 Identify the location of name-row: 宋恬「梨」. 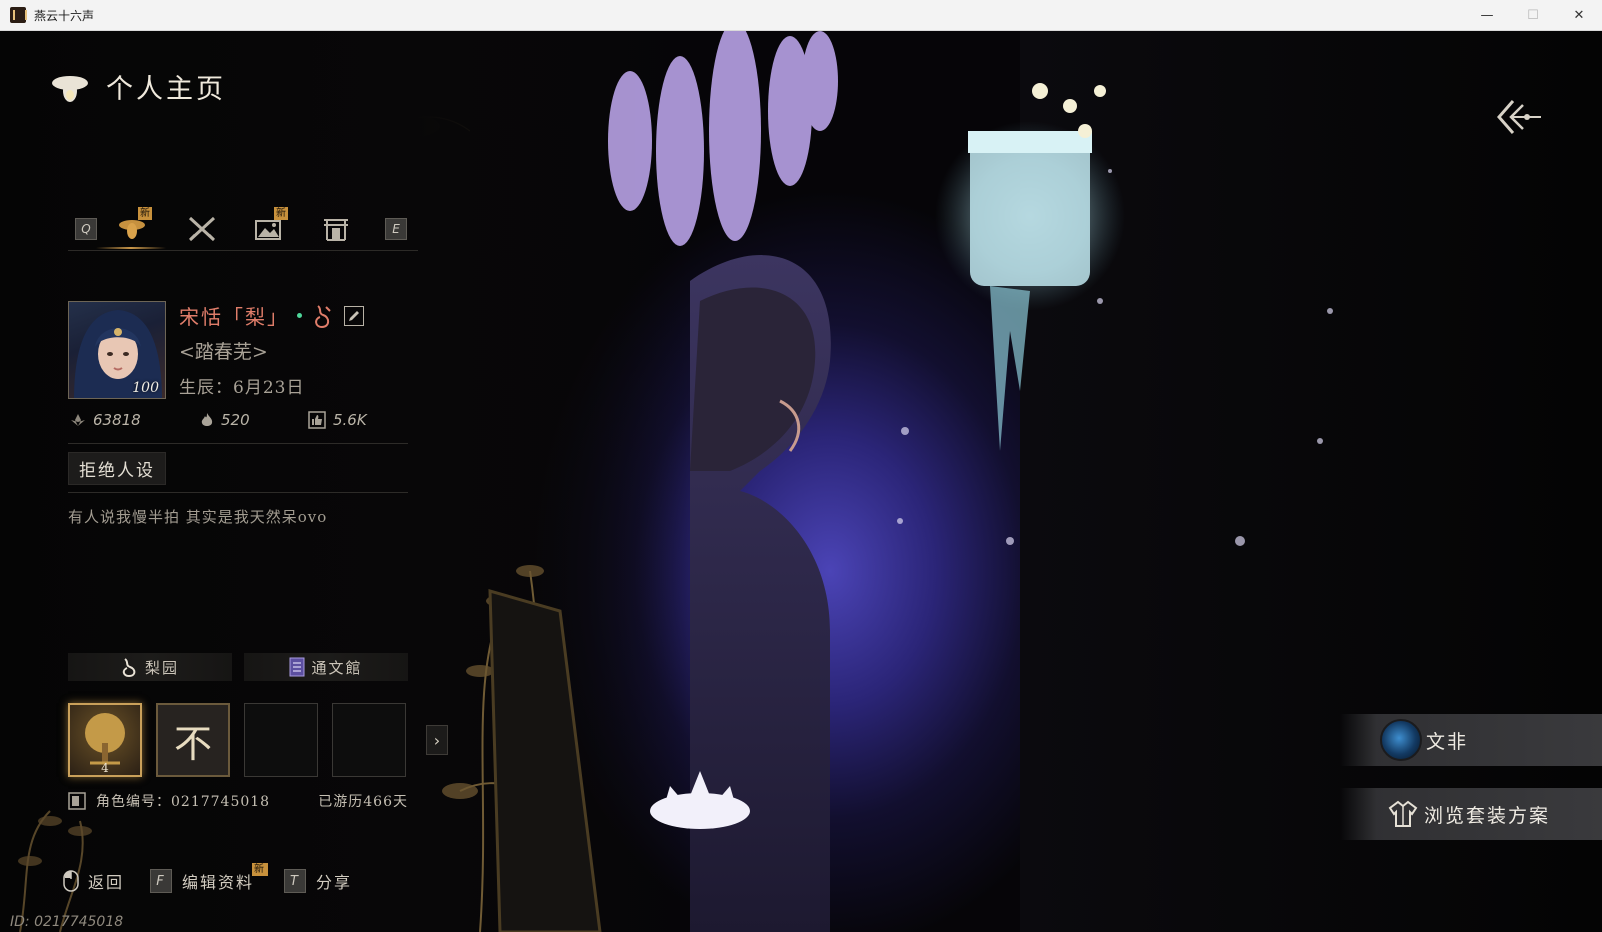
(271, 315).